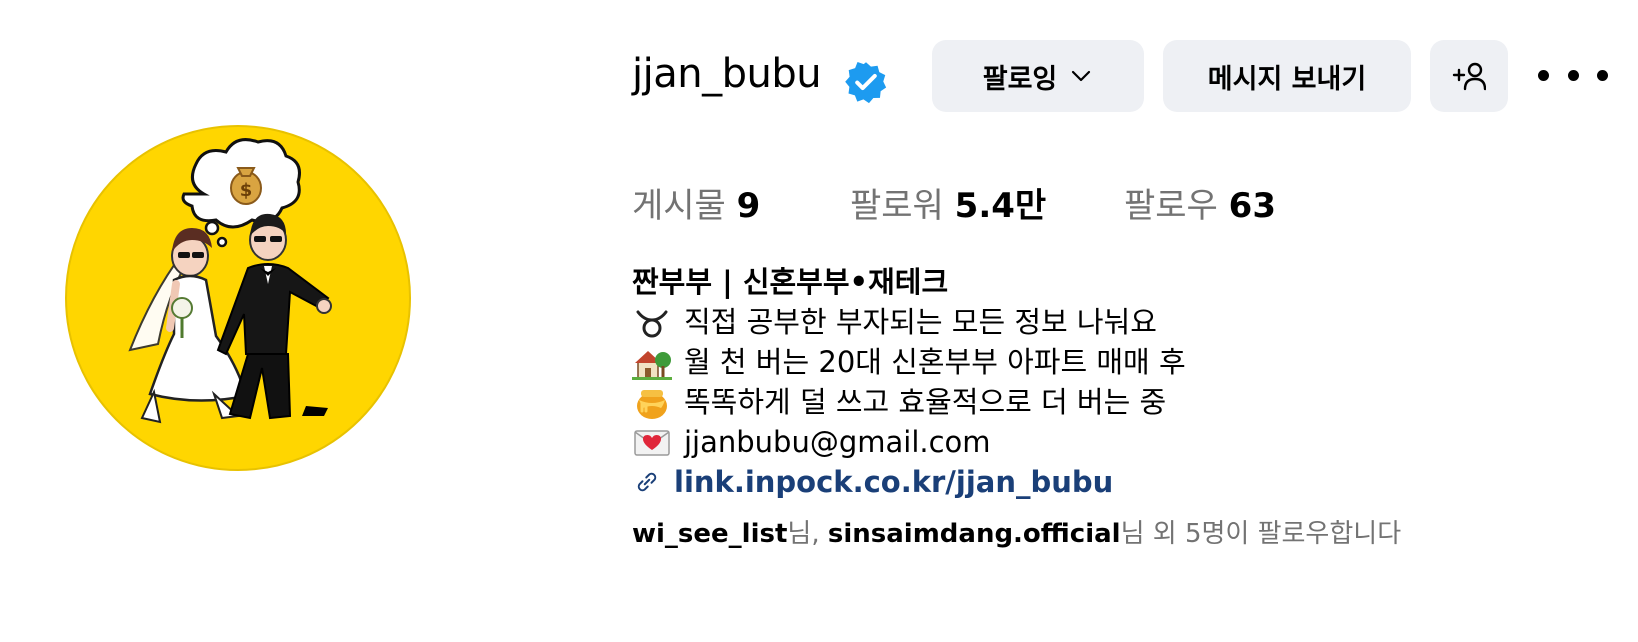  I want to click on followers-label: 팔로워, so click(897, 206).